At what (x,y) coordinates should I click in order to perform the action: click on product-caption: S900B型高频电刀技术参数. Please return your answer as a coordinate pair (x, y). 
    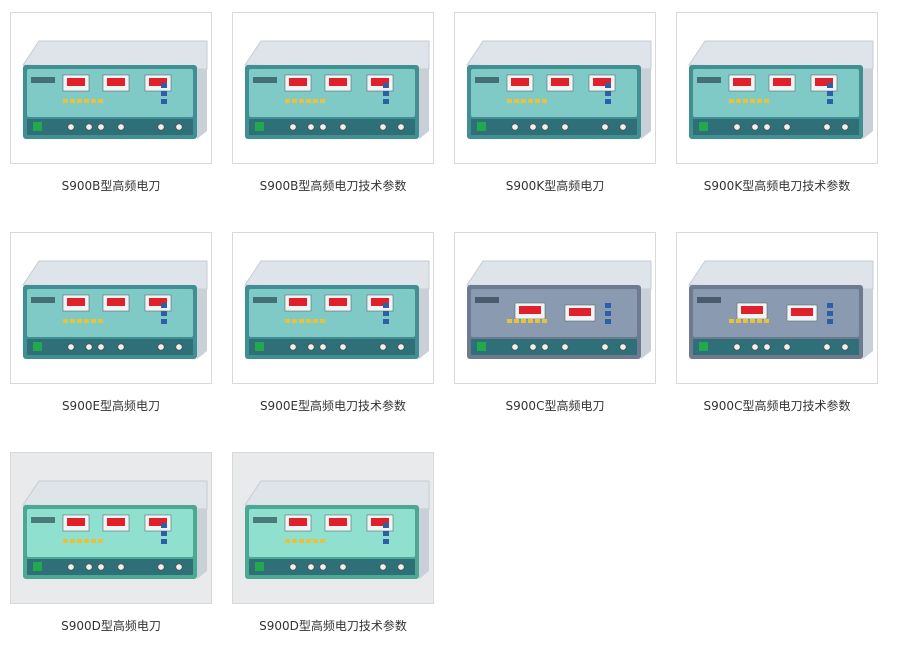
    Looking at the image, I should click on (333, 186).